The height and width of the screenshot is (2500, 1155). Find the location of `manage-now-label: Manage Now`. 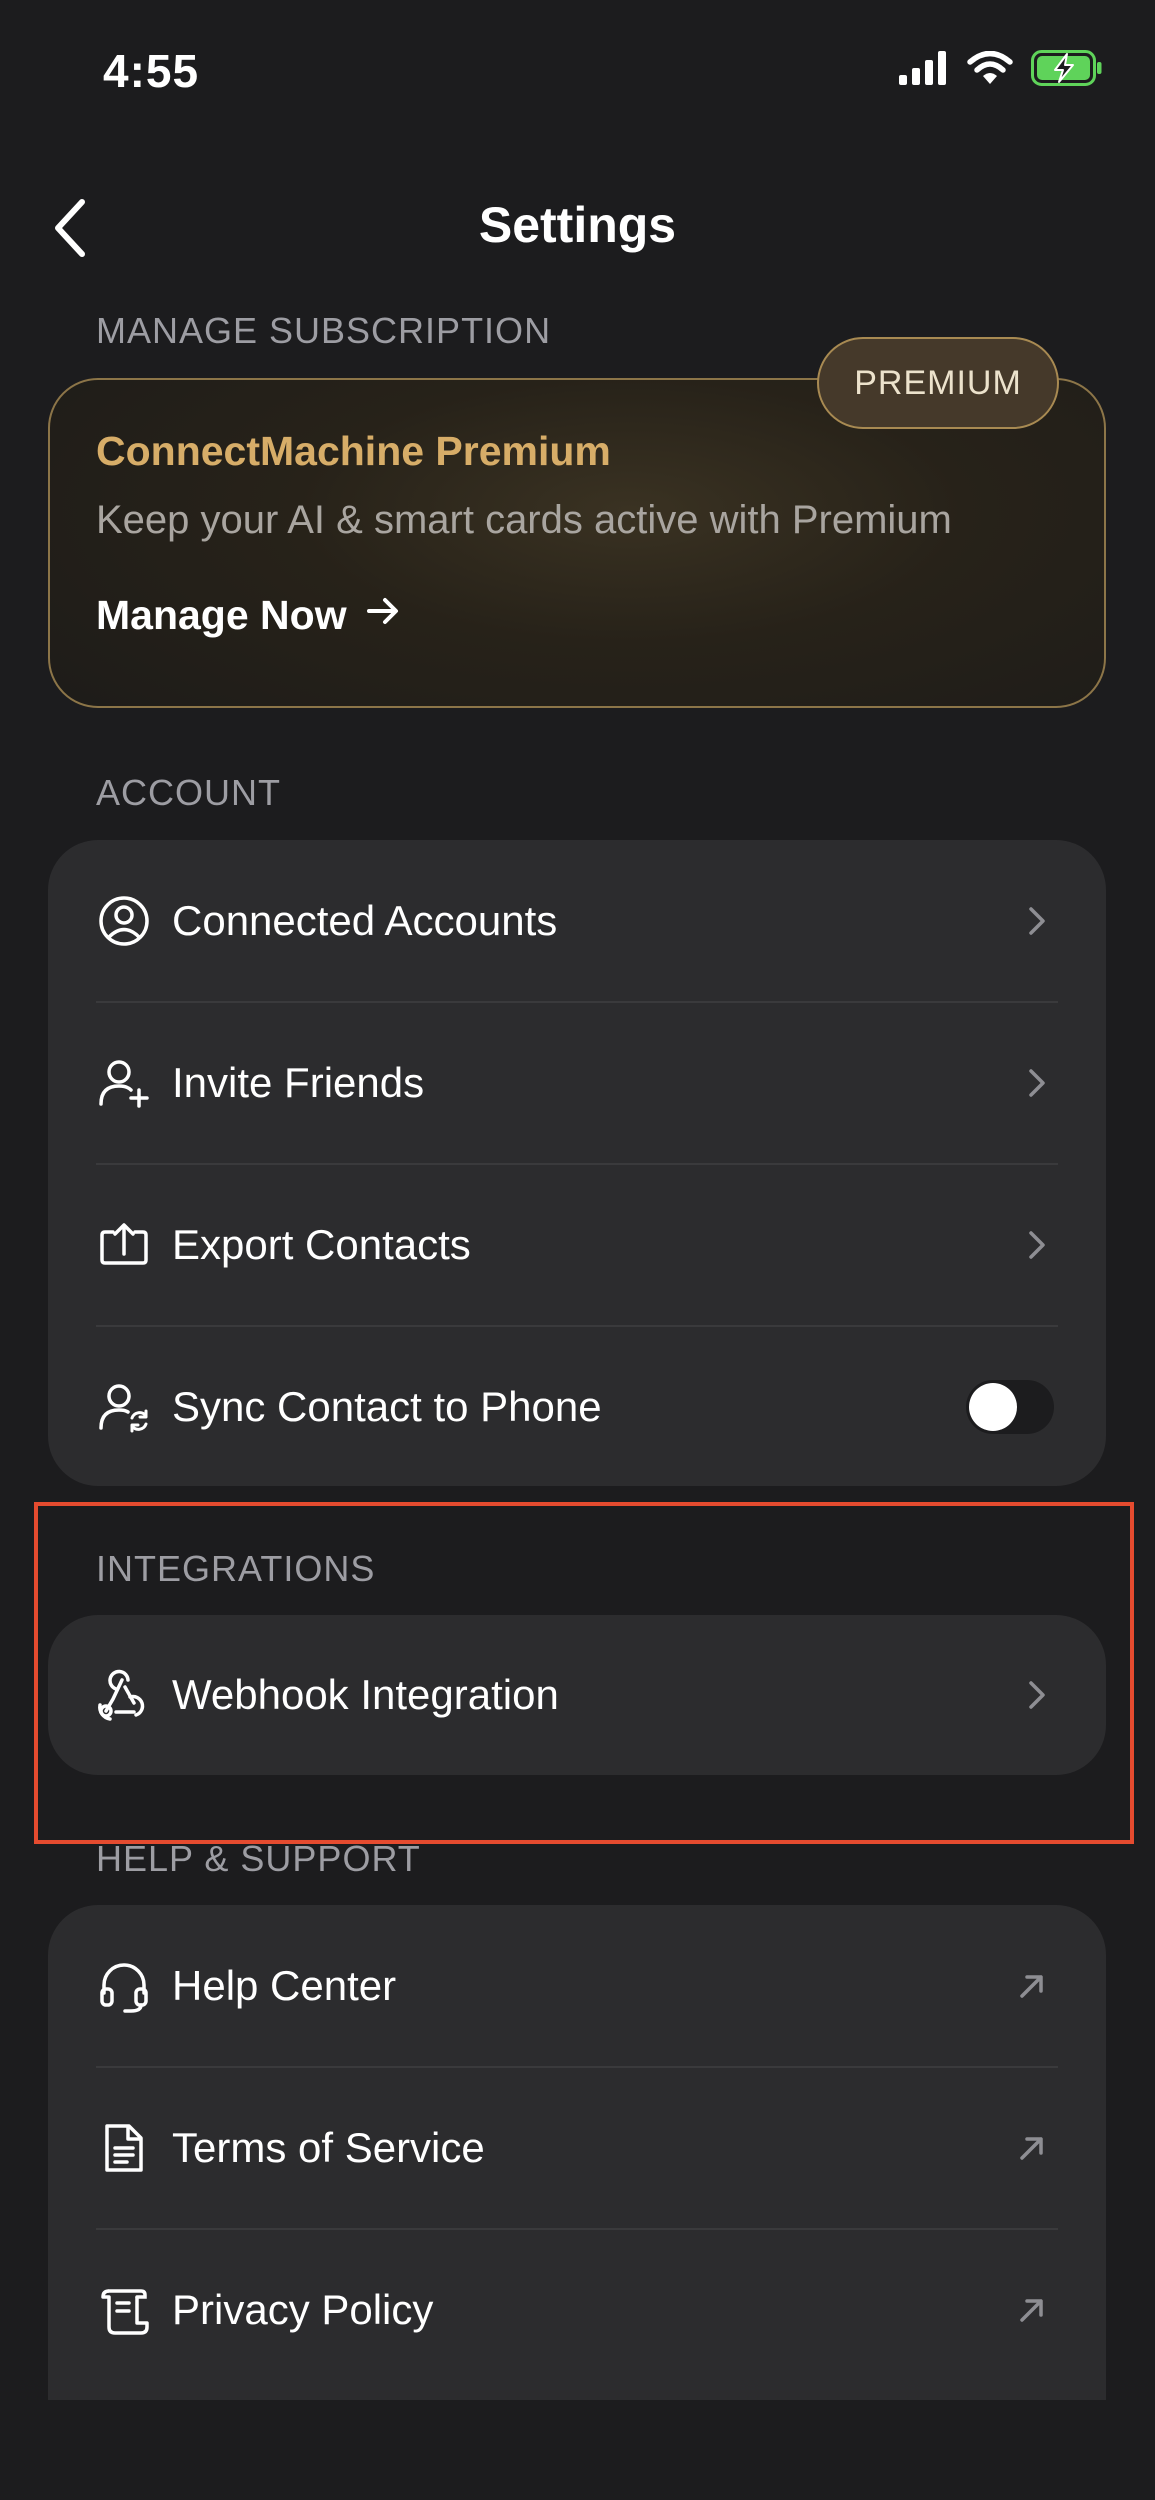

manage-now-label: Manage Now is located at coordinates (221, 615).